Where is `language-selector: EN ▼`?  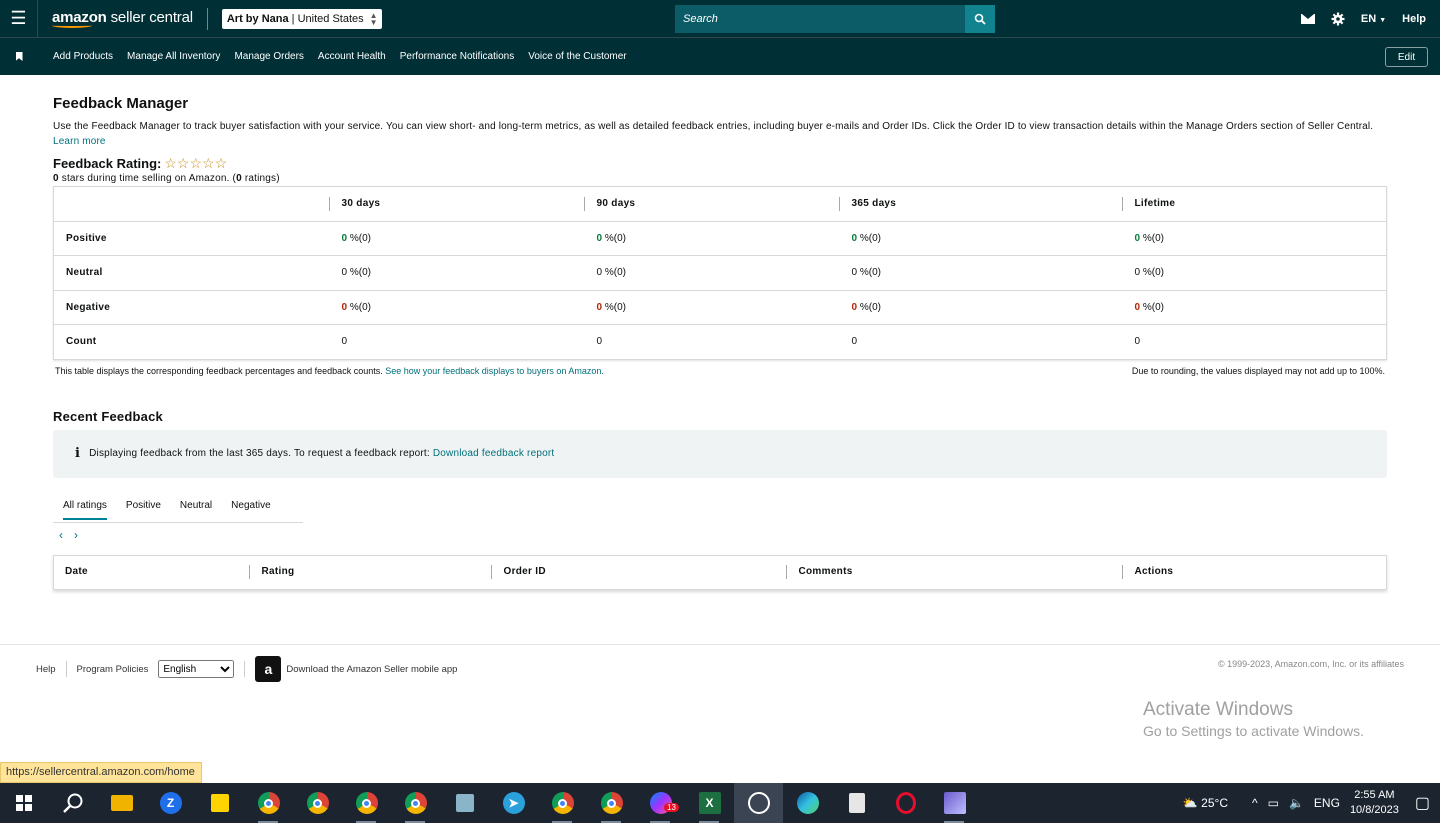 language-selector: EN ▼ is located at coordinates (1373, 19).